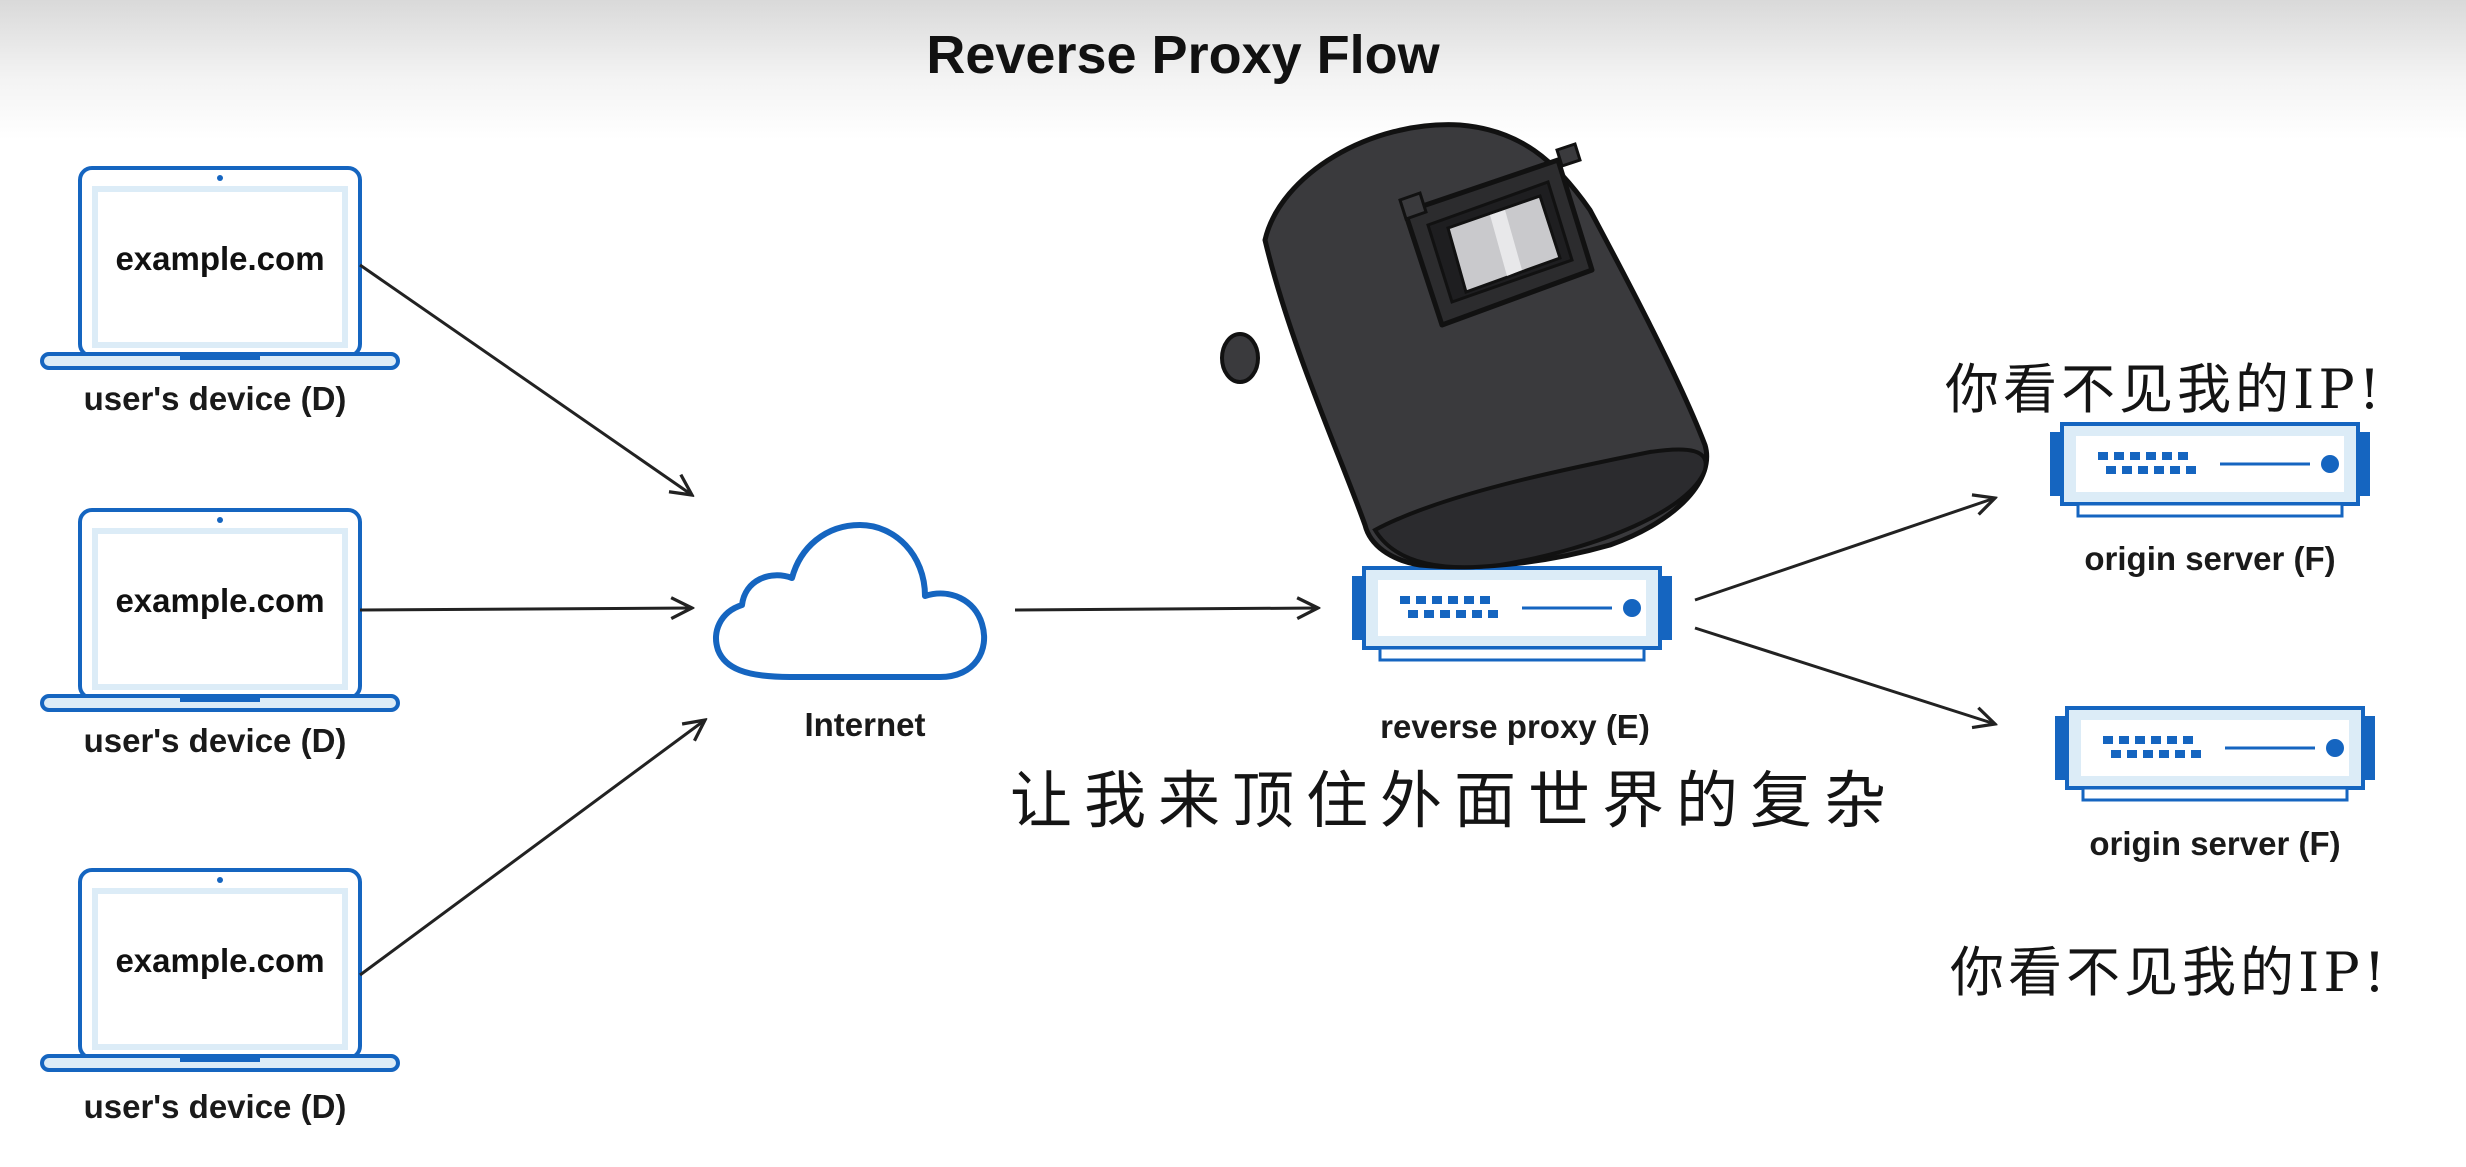  What do you see at coordinates (525, 379) in the screenshot?
I see `arrow-device1-internet` at bounding box center [525, 379].